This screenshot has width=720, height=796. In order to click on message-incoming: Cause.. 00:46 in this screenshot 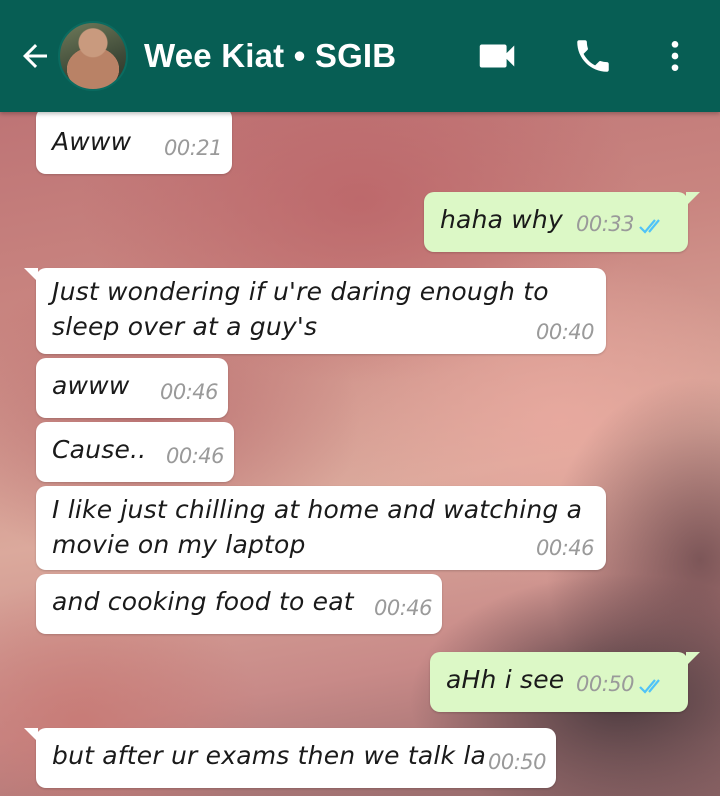, I will do `click(135, 452)`.